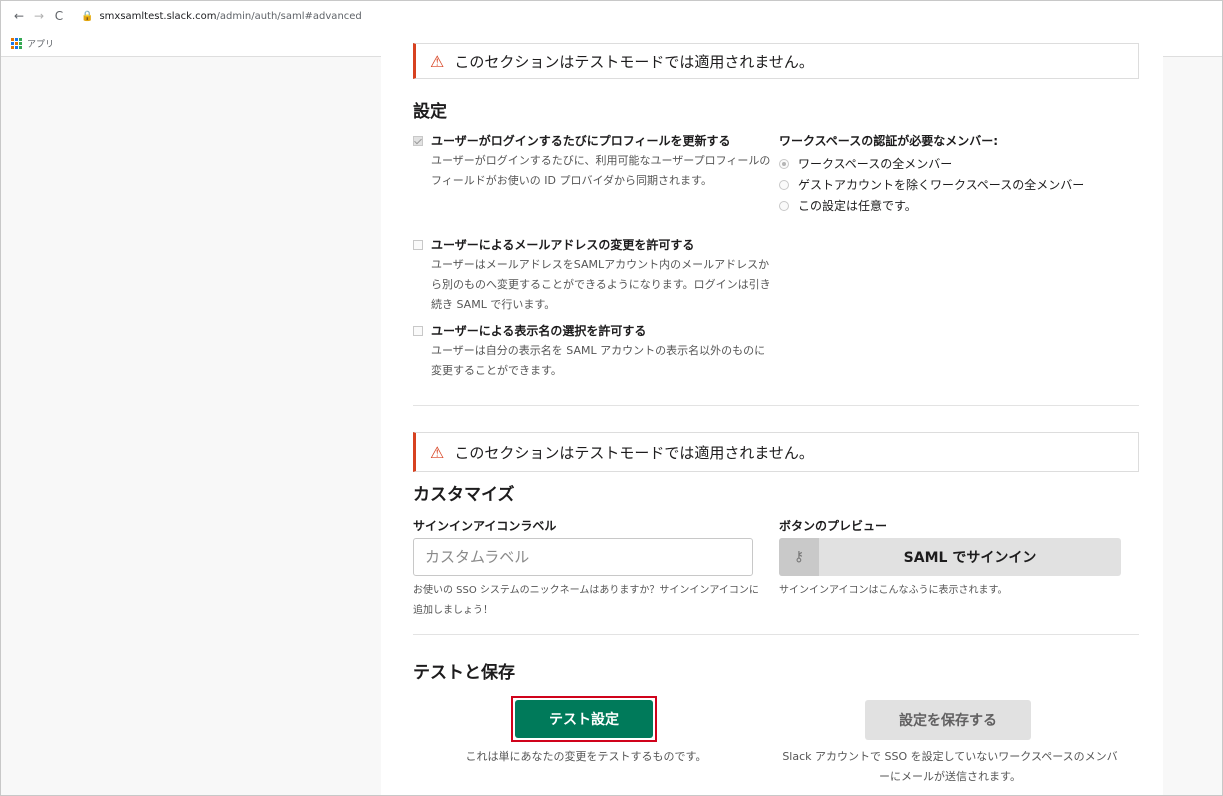 The image size is (1223, 796). I want to click on bookmark-apps: アプリ, so click(40, 43).